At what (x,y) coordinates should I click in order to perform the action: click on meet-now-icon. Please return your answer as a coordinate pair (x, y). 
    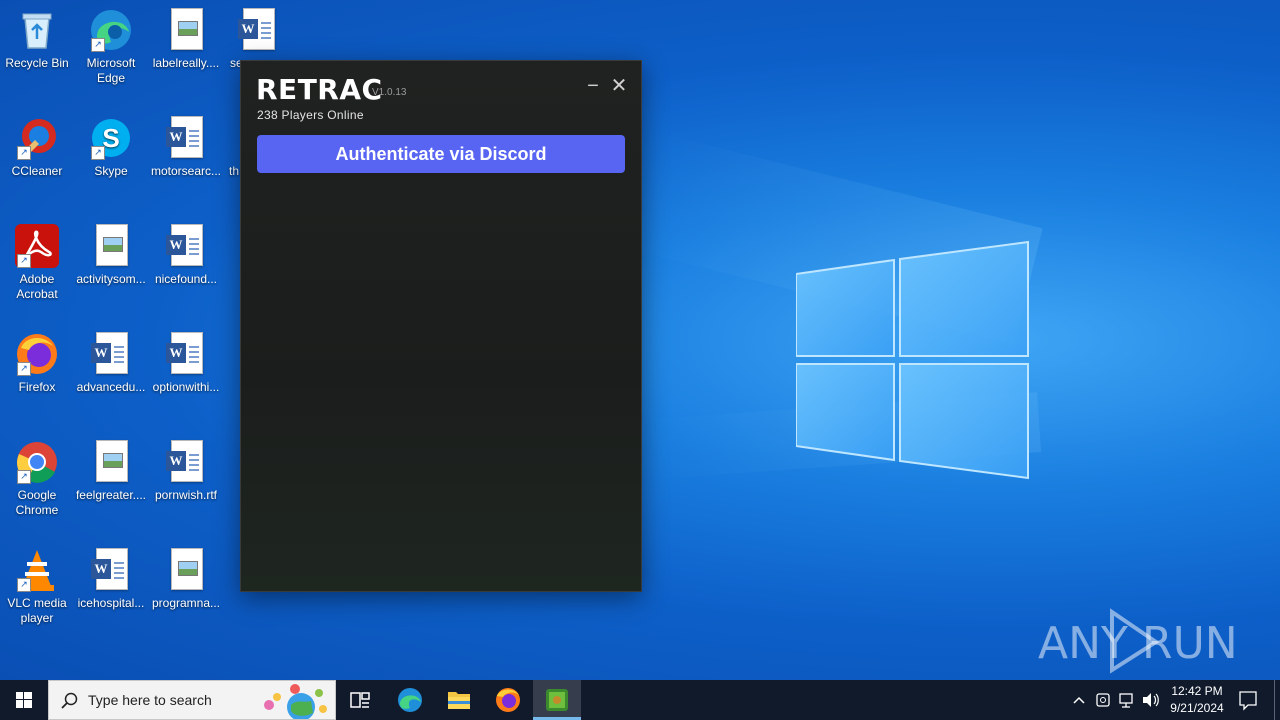
    Looking at the image, I should click on (1103, 700).